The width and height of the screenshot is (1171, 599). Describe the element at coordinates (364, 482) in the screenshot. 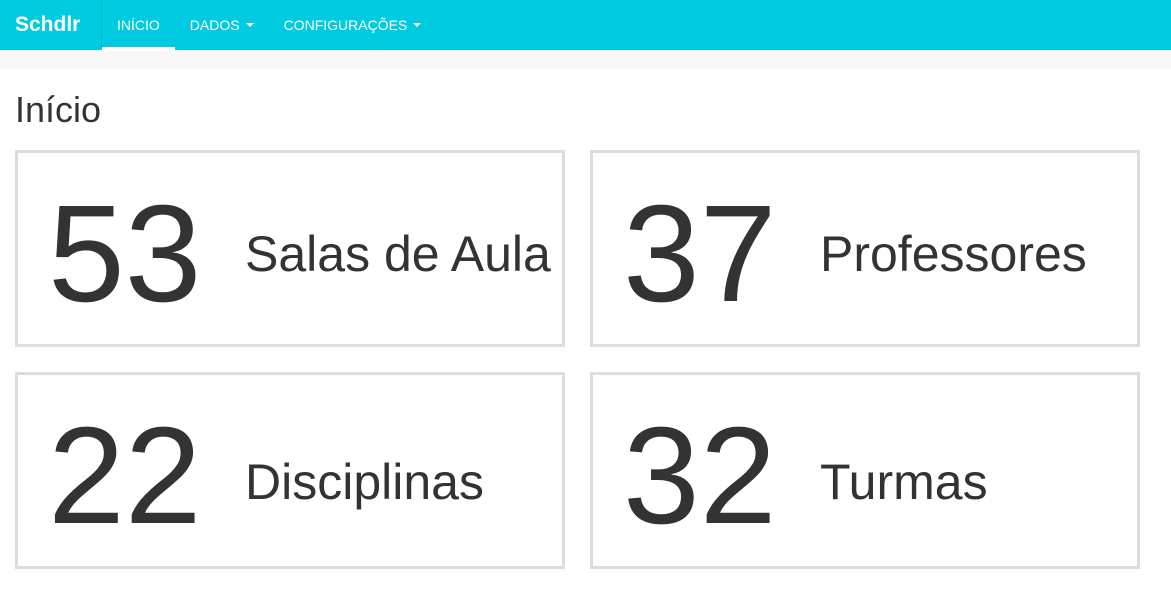

I see `stat-label: Disciplinas` at that location.